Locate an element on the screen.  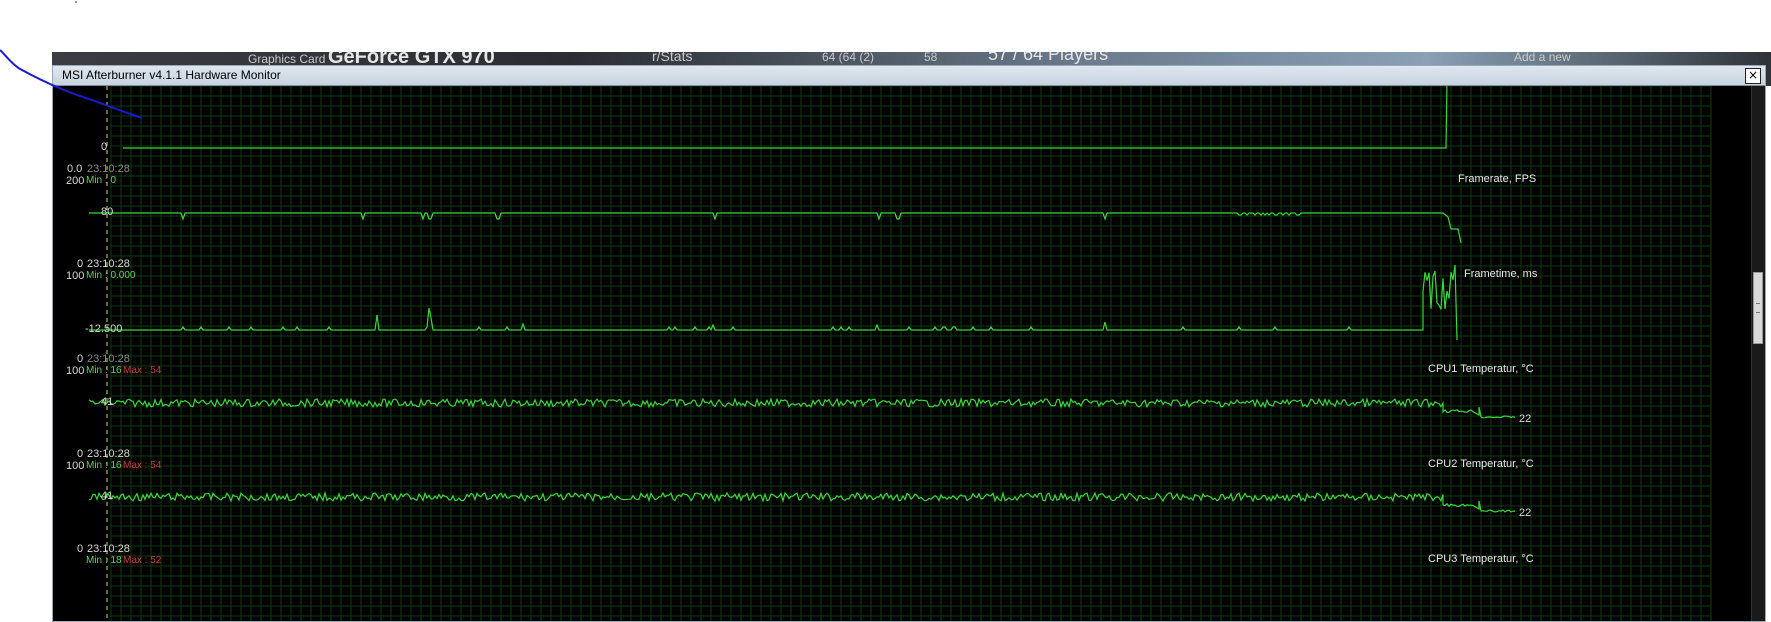
graph-title: CPU3 Temperatur, °C is located at coordinates (1481, 559).